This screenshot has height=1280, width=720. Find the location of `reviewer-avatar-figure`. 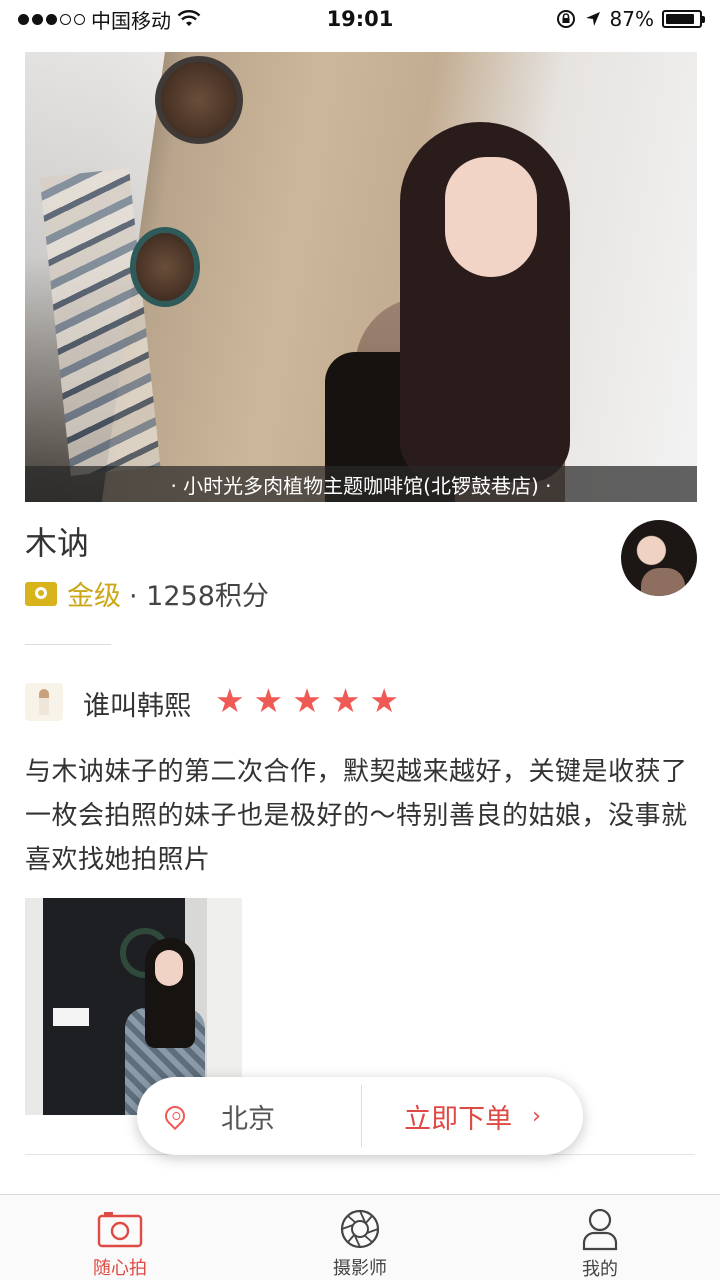

reviewer-avatar-figure is located at coordinates (44, 702).